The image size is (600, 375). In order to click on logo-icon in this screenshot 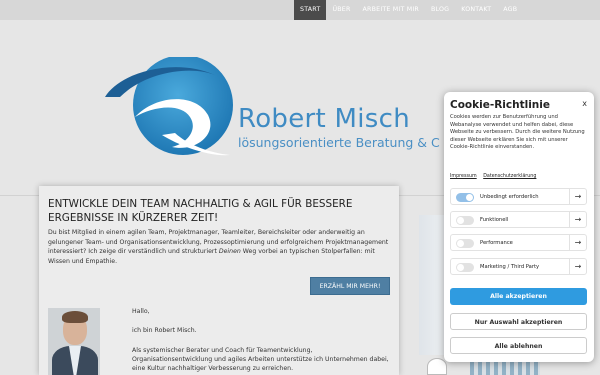, I will do `click(170, 112)`.